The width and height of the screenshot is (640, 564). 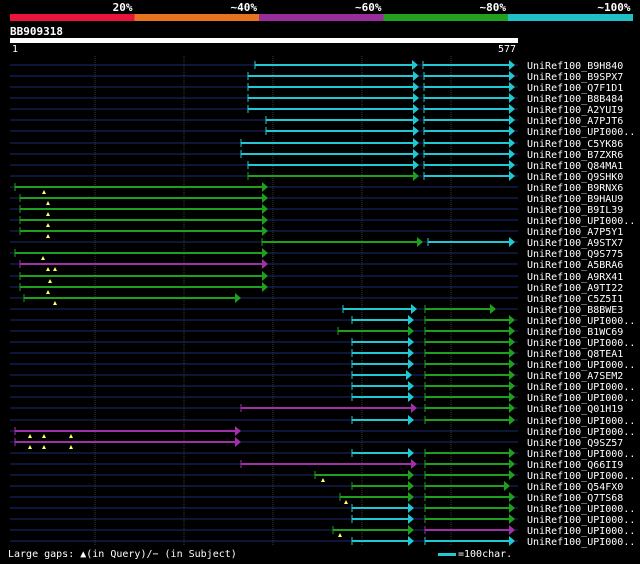 What do you see at coordinates (316, 99) in the screenshot?
I see `hit-row: UniRef100_B8B484` at bounding box center [316, 99].